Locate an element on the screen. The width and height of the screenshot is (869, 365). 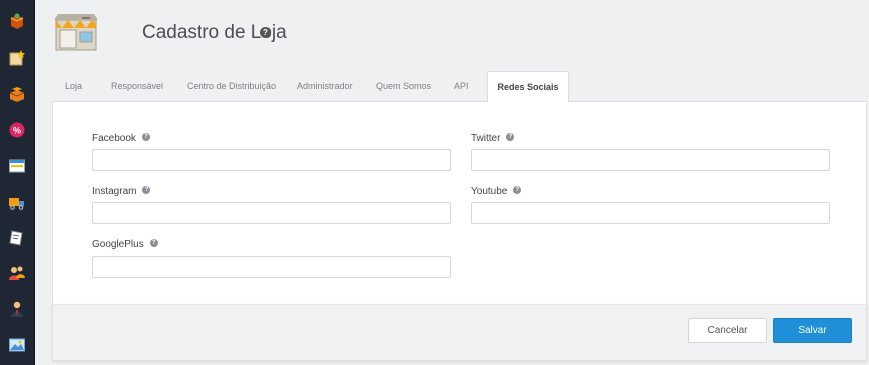
discount-percent-icon: % is located at coordinates (17, 130).